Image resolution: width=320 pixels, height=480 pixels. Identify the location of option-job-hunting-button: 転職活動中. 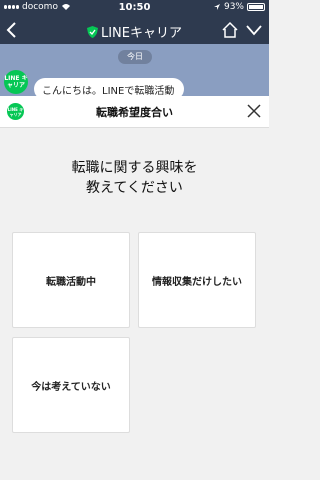
(71, 280).